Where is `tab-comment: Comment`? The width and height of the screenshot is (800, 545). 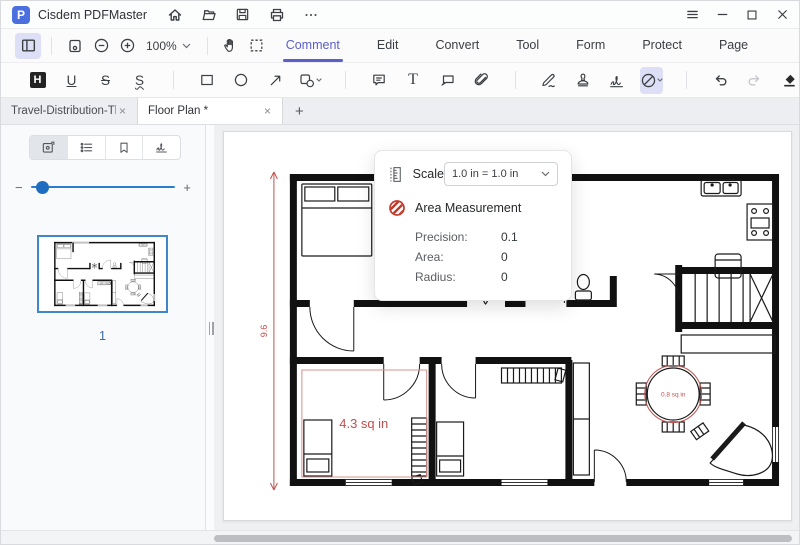
tab-comment: Comment is located at coordinates (313, 46).